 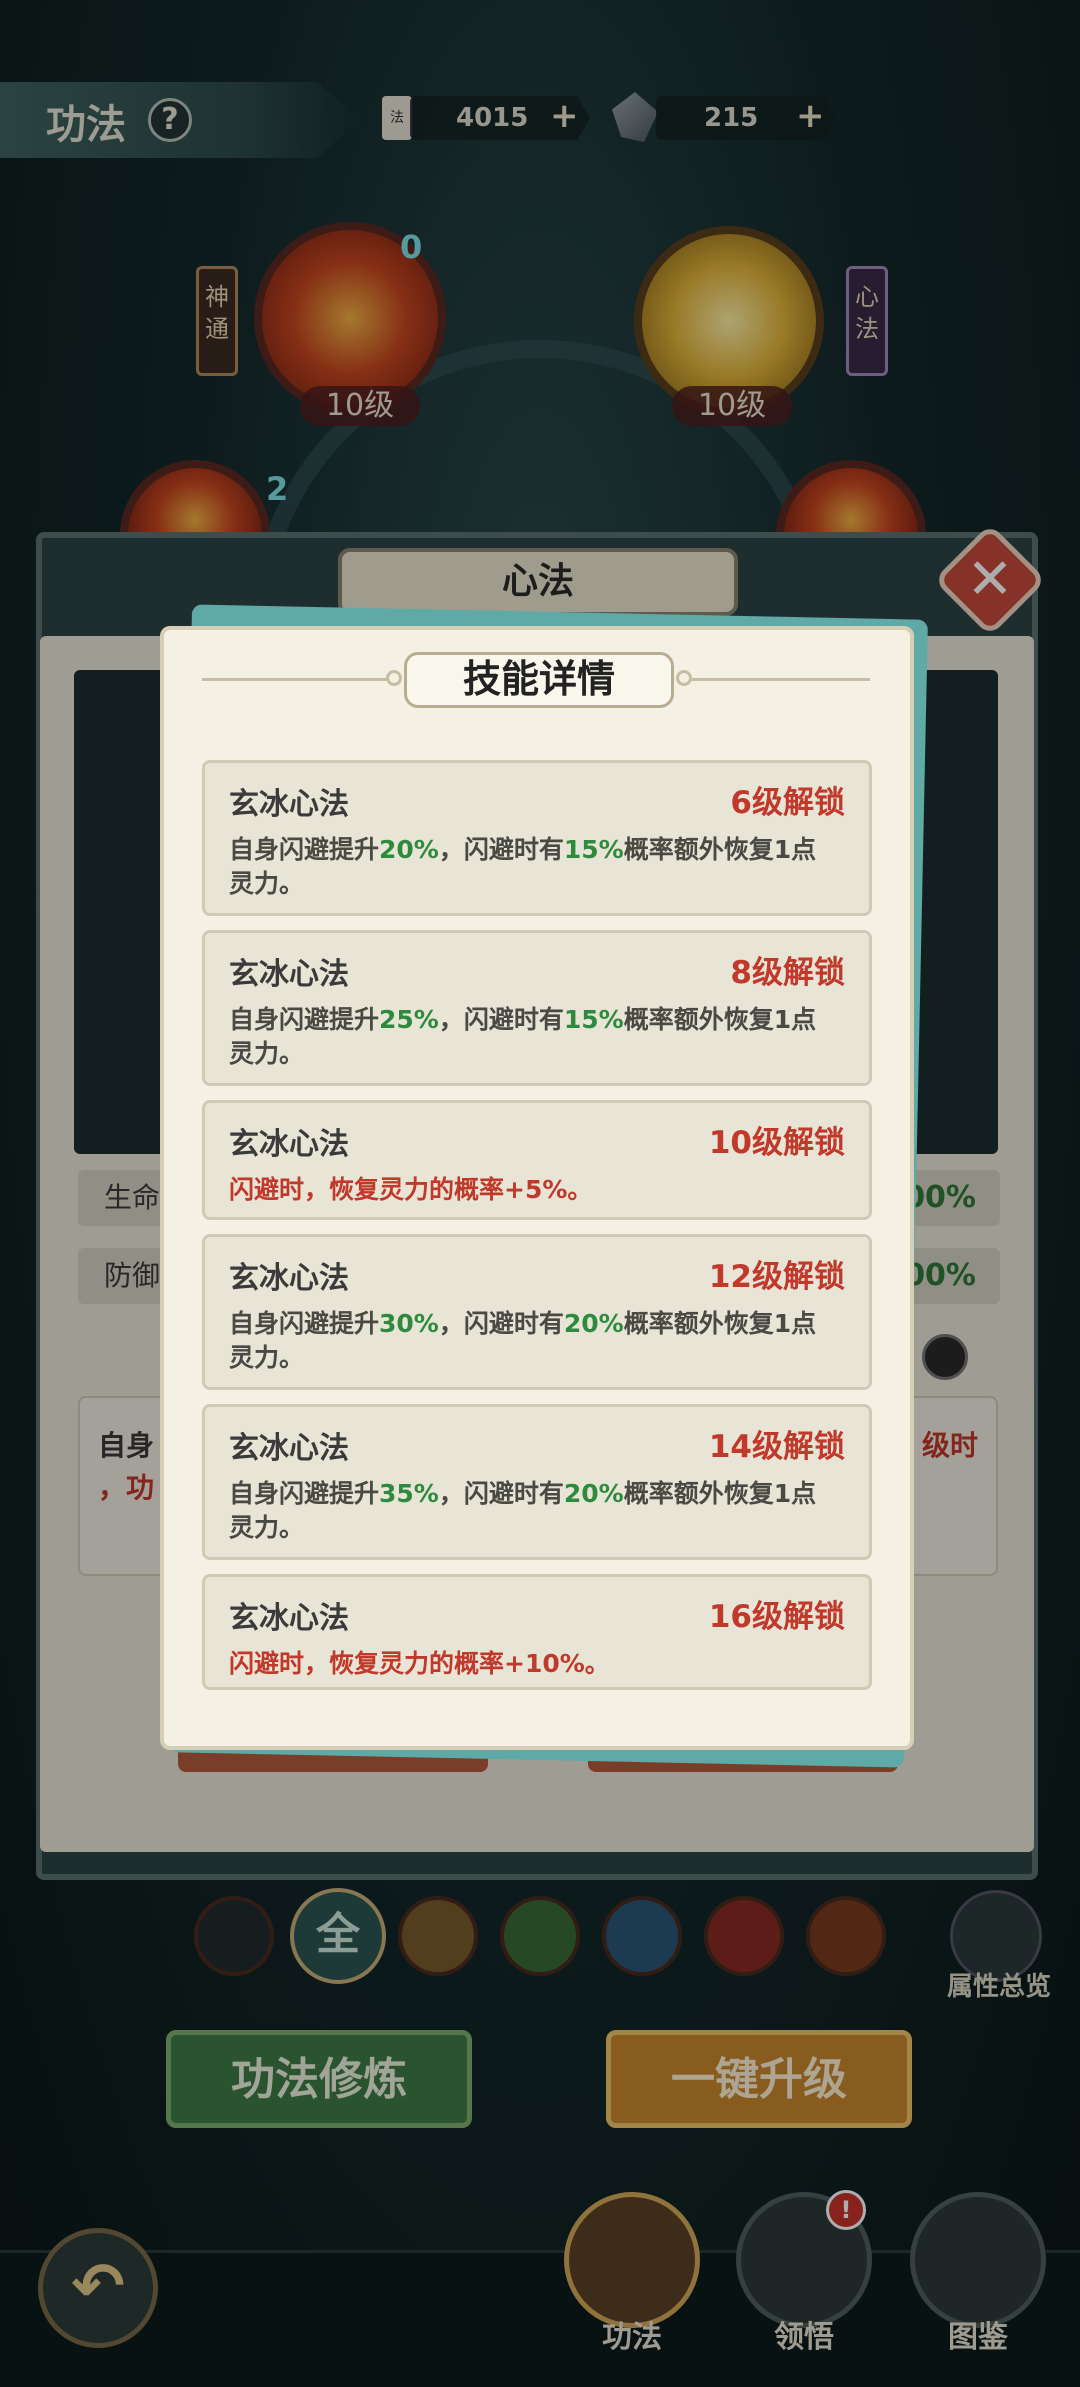 What do you see at coordinates (787, 803) in the screenshot?
I see `skill-unlock-level: 6级解锁` at bounding box center [787, 803].